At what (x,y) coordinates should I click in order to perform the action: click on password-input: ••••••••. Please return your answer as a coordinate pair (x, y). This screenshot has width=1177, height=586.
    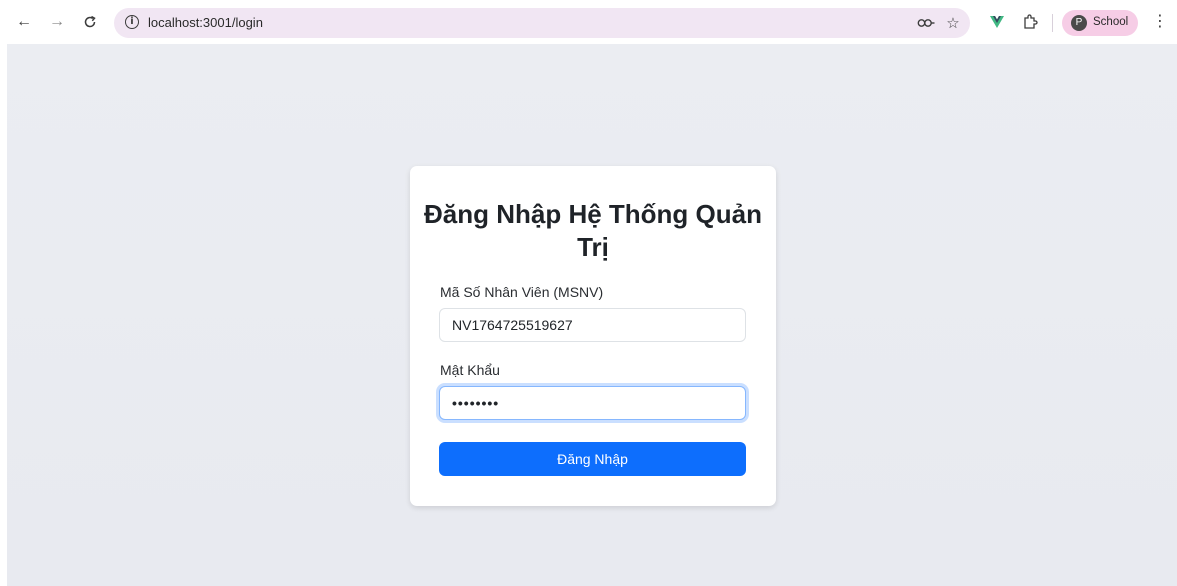
    Looking at the image, I should click on (592, 403).